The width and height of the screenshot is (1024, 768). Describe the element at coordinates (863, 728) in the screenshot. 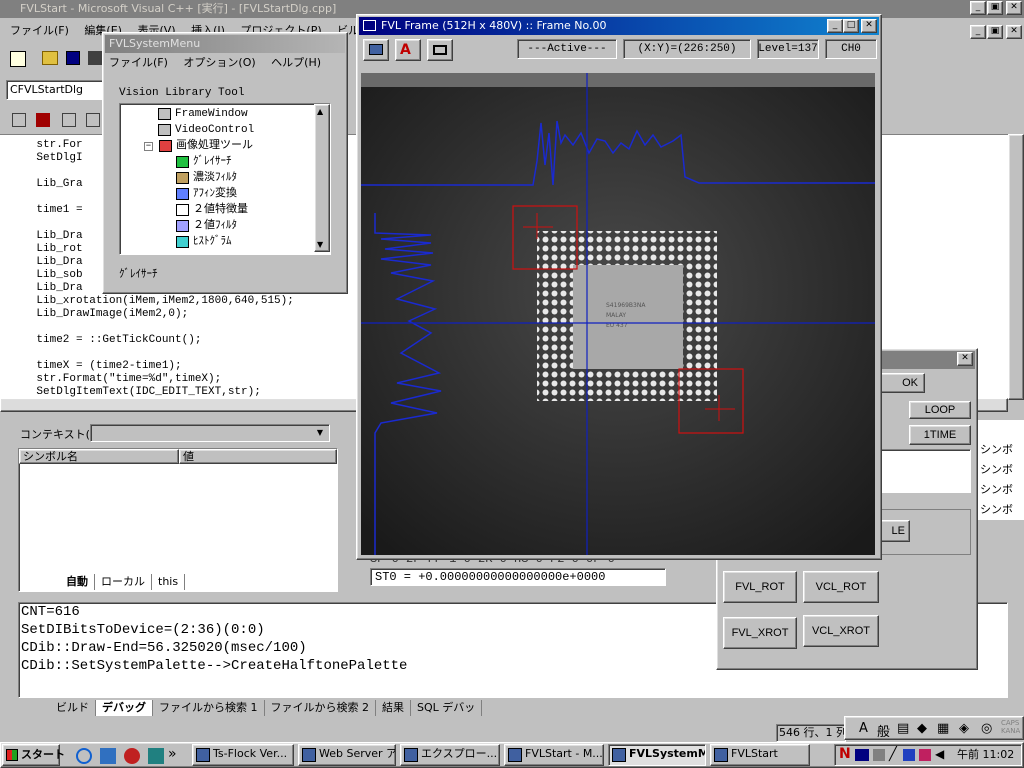

I see `ime-mode-icon: A` at that location.